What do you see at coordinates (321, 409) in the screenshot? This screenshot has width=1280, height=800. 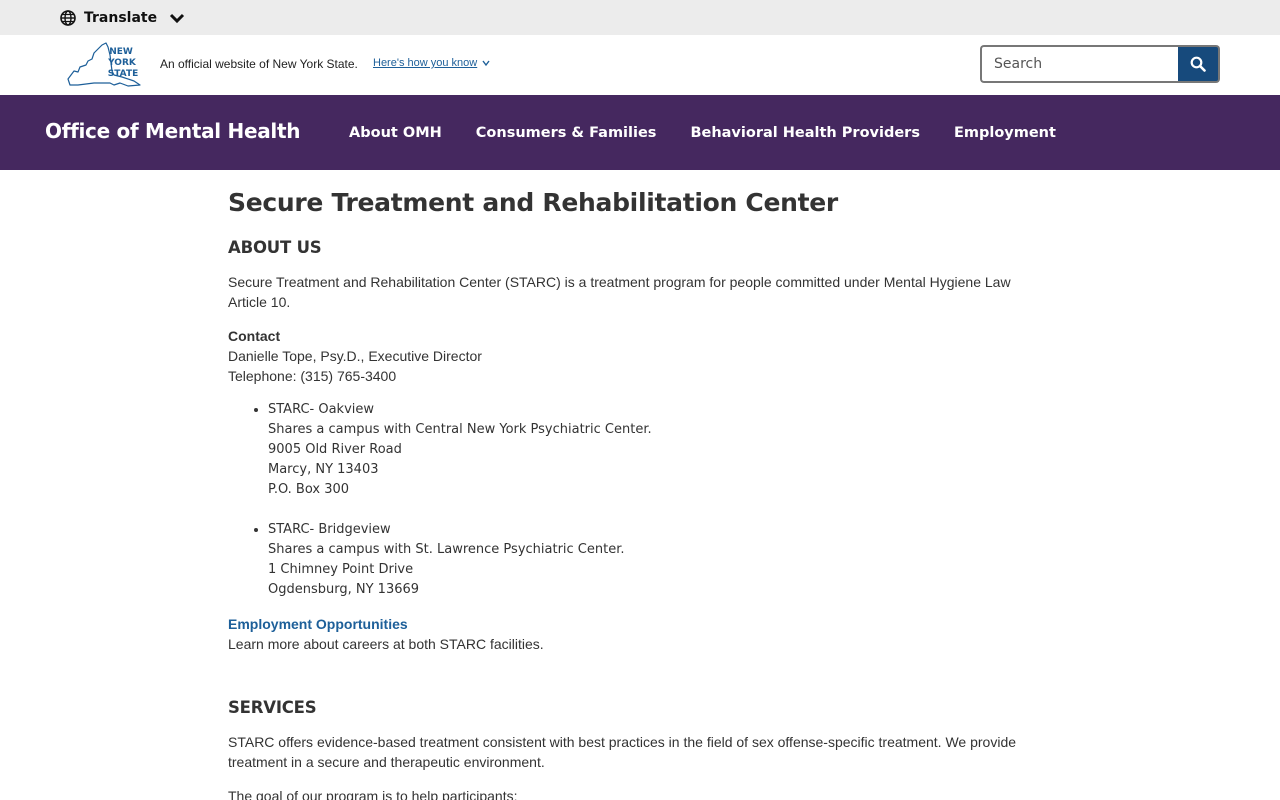 I see `location-name: STARC- Oakview` at bounding box center [321, 409].